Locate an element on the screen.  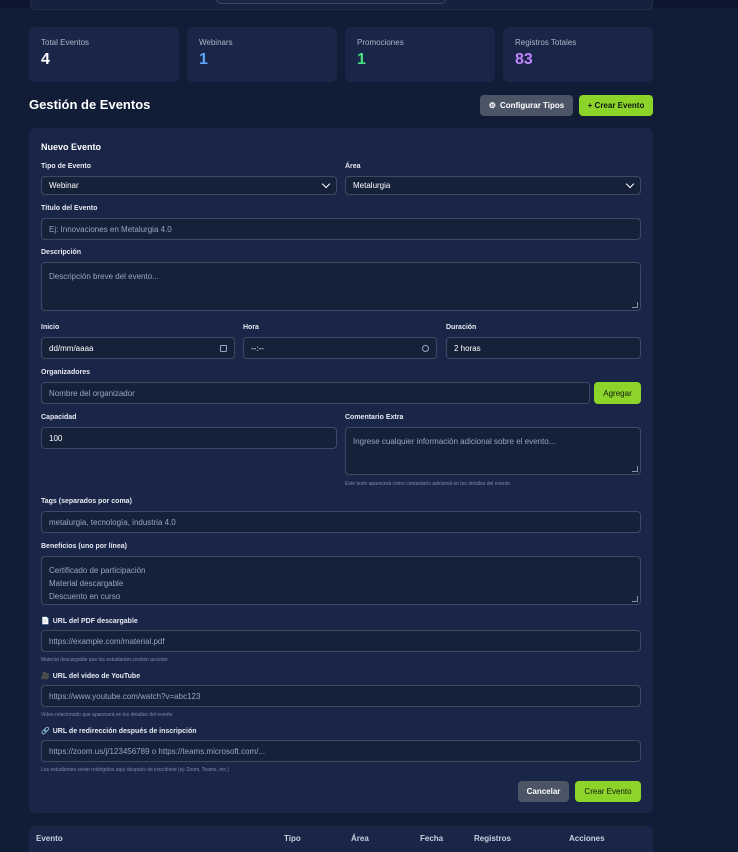
time-label: Hora is located at coordinates (251, 327).